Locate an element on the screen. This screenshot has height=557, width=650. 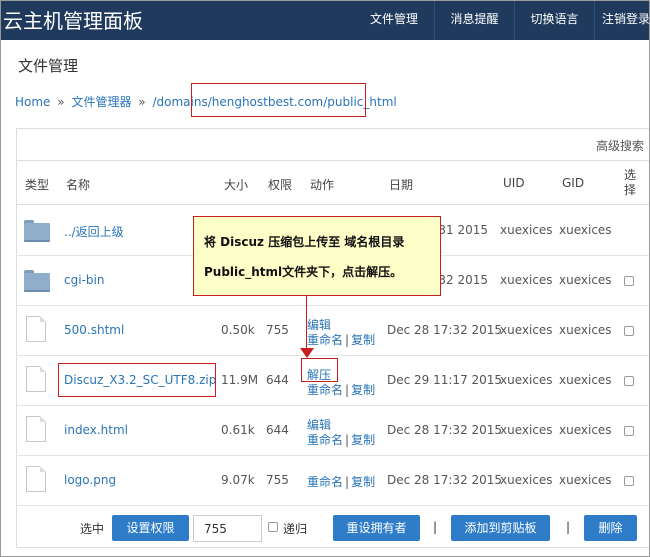
advanced-search-link: 高级搜索 is located at coordinates (620, 145).